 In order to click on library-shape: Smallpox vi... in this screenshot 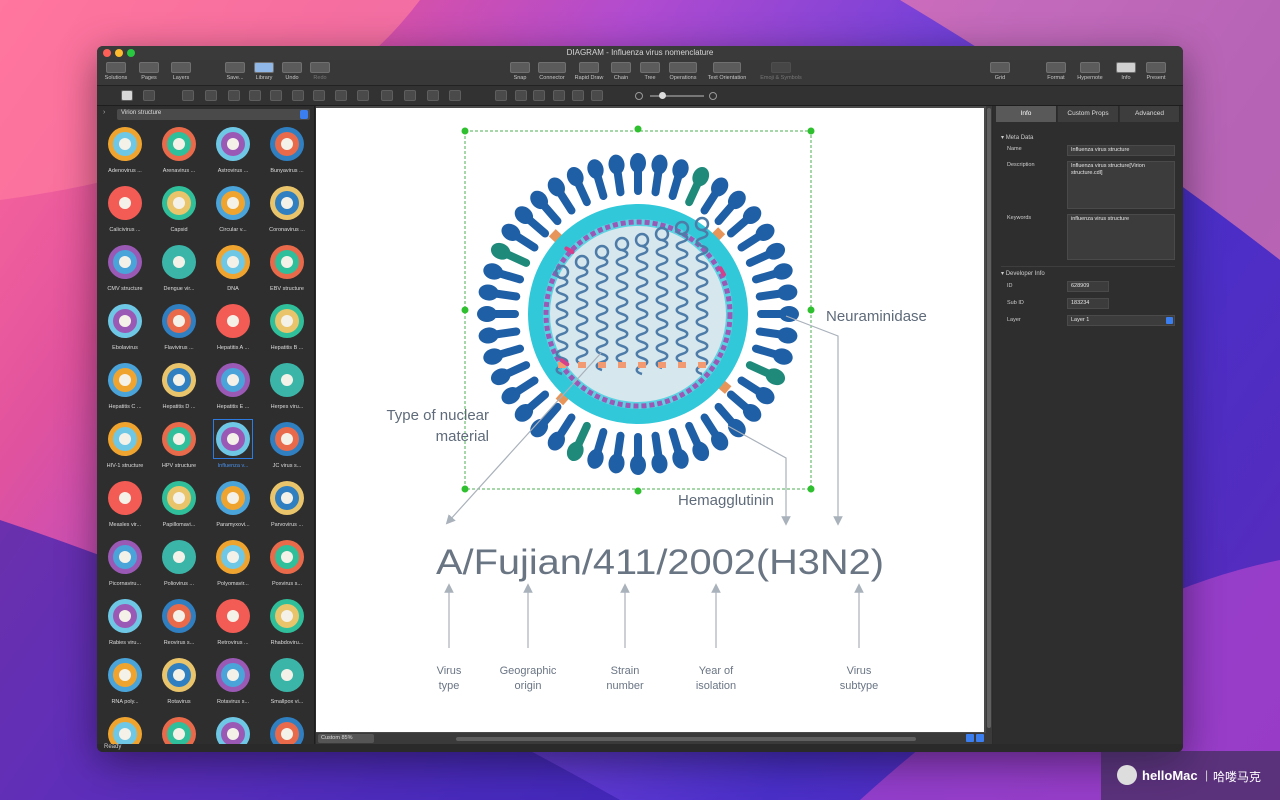, I will do `click(287, 685)`.